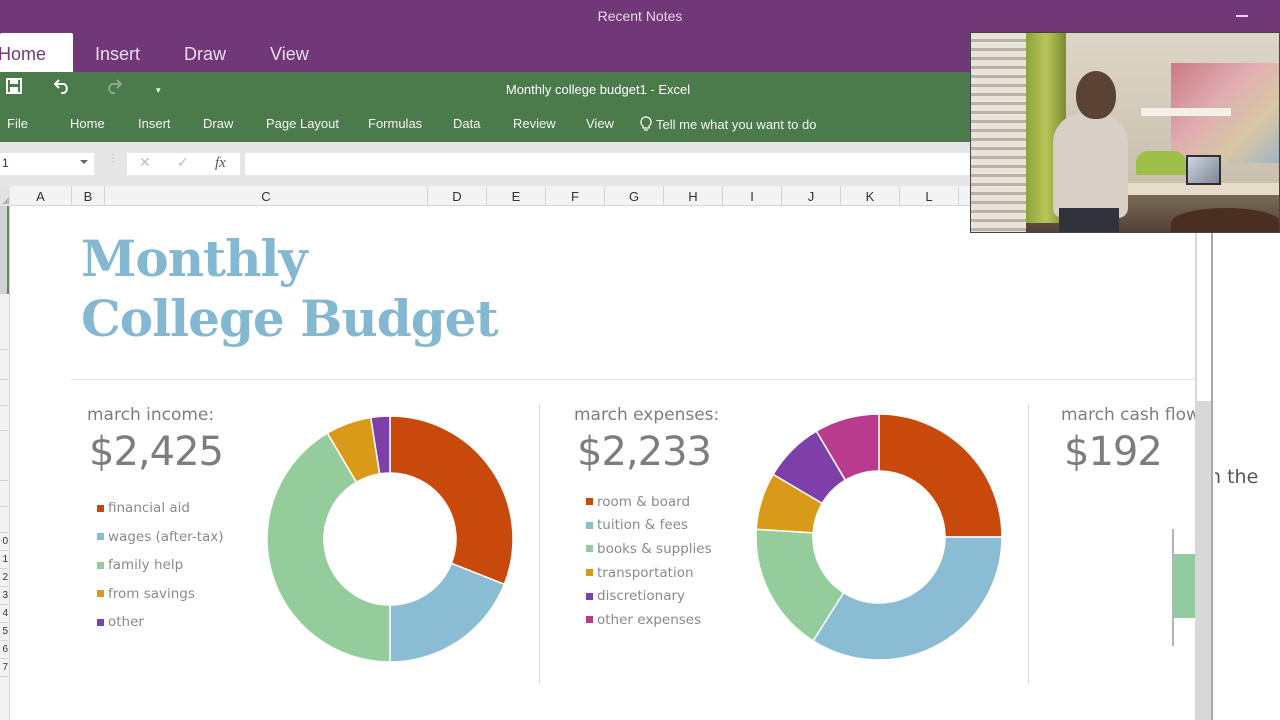 This screenshot has height=720, width=1280. Describe the element at coordinates (145, 162) in the screenshot. I see `cancel-icon: ✕` at that location.